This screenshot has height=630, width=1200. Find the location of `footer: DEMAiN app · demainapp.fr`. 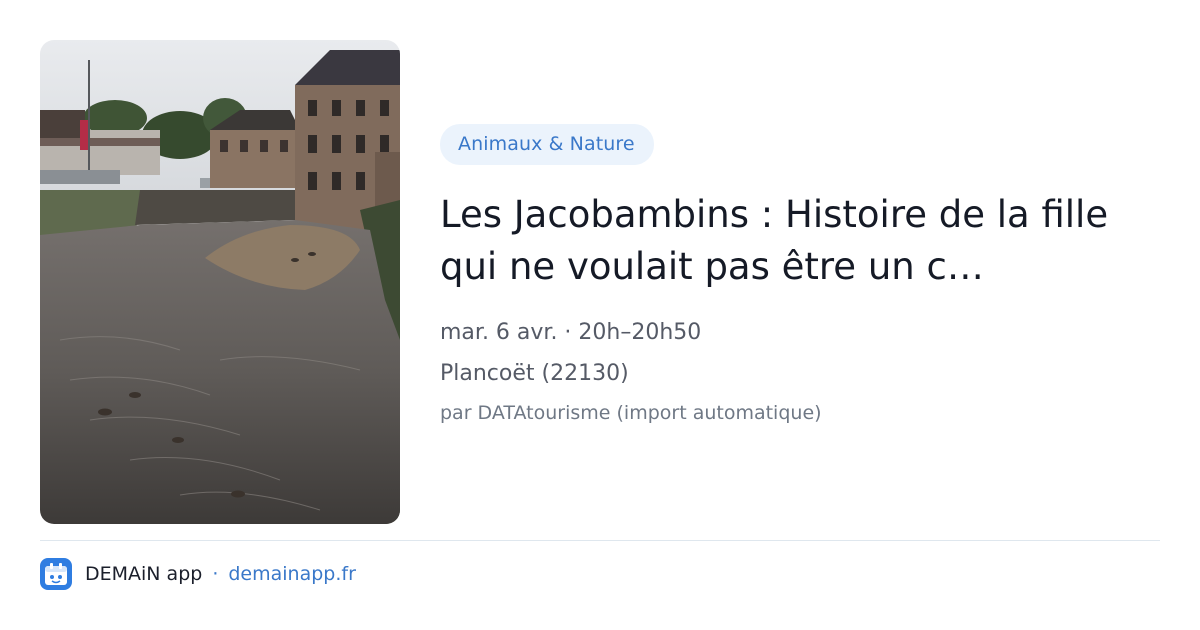

footer: DEMAiN app · demainapp.fr is located at coordinates (198, 574).